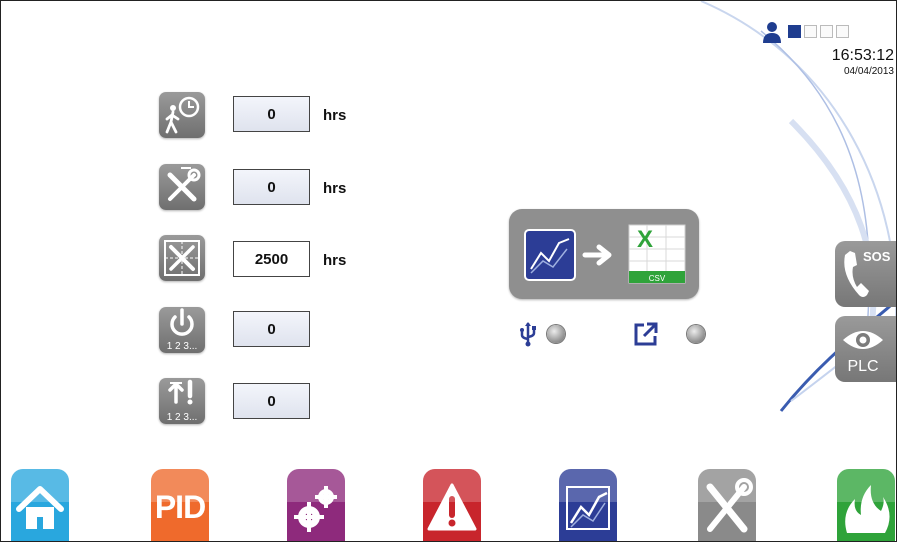  Describe the element at coordinates (182, 258) in the screenshot. I see `service-interval-icon` at that location.